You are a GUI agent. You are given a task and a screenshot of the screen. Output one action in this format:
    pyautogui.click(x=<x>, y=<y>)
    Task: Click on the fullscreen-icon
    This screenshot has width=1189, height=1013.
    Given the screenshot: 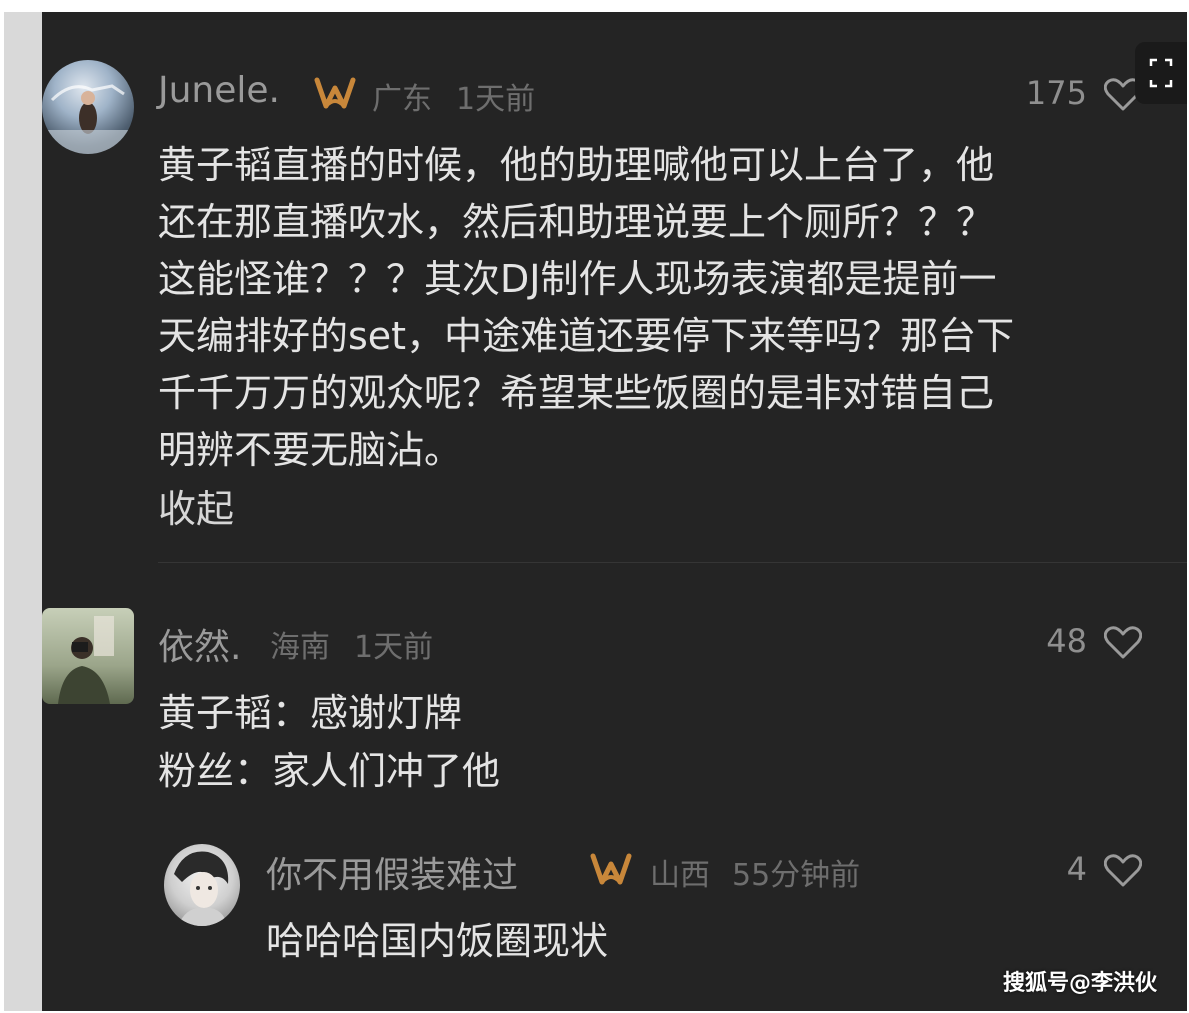 What is the action you would take?
    pyautogui.click(x=1161, y=73)
    